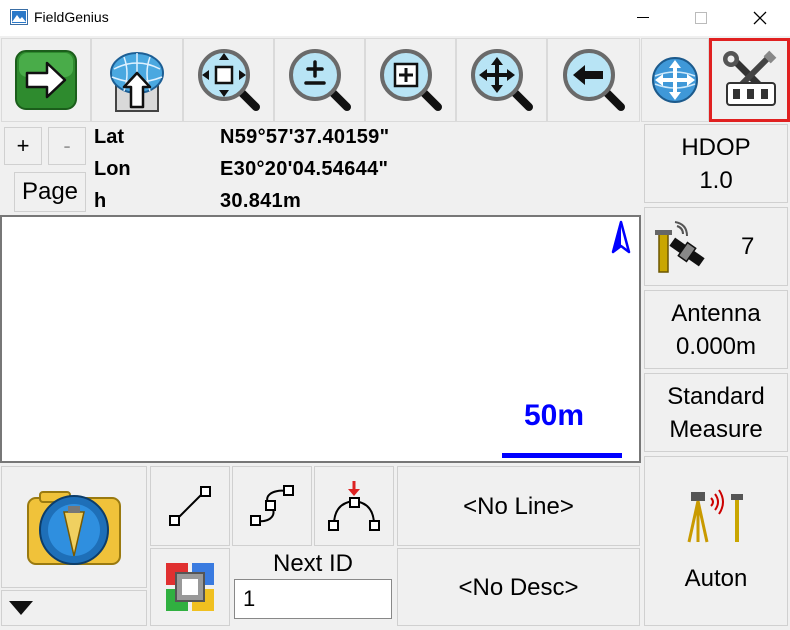  I want to click on lon-label: Lon, so click(112, 169).